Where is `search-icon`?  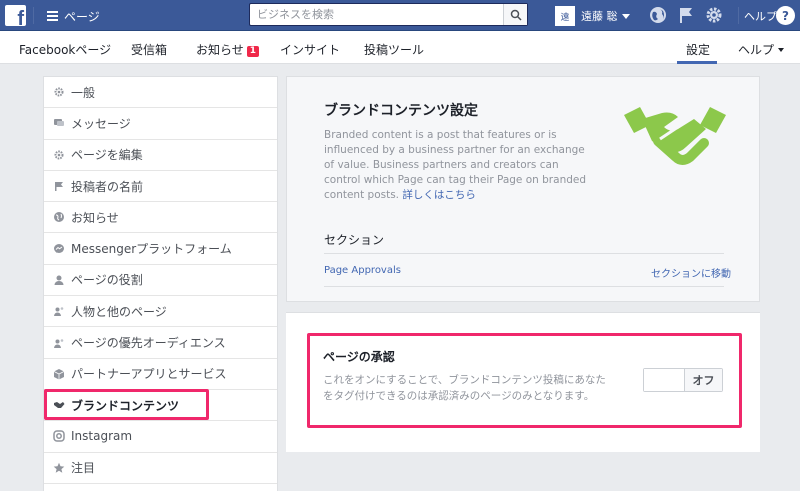
search-icon is located at coordinates (516, 15).